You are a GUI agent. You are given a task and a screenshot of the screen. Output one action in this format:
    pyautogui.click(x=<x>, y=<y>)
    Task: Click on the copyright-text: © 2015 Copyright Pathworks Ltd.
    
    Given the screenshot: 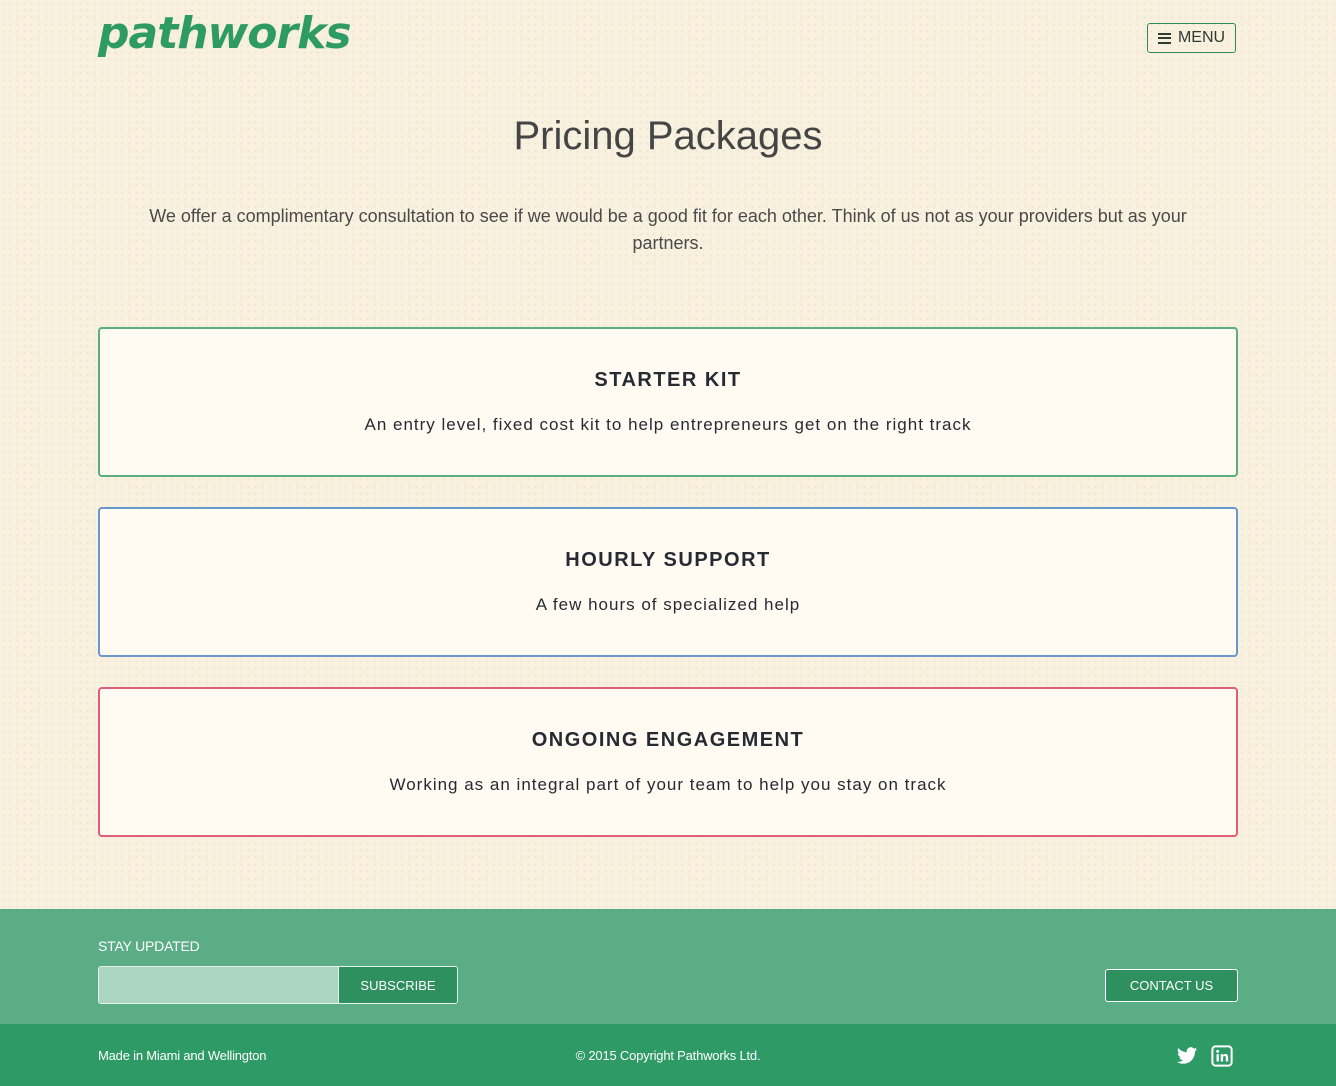 What is the action you would take?
    pyautogui.click(x=668, y=1055)
    